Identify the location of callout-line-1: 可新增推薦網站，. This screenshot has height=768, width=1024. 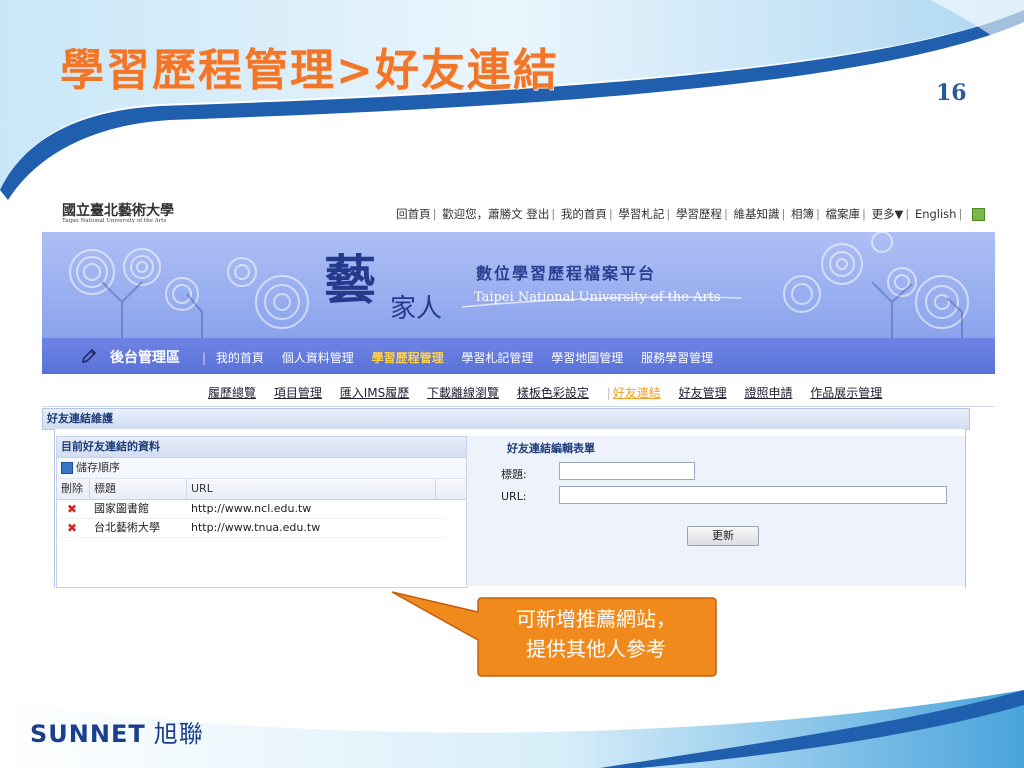
(596, 619).